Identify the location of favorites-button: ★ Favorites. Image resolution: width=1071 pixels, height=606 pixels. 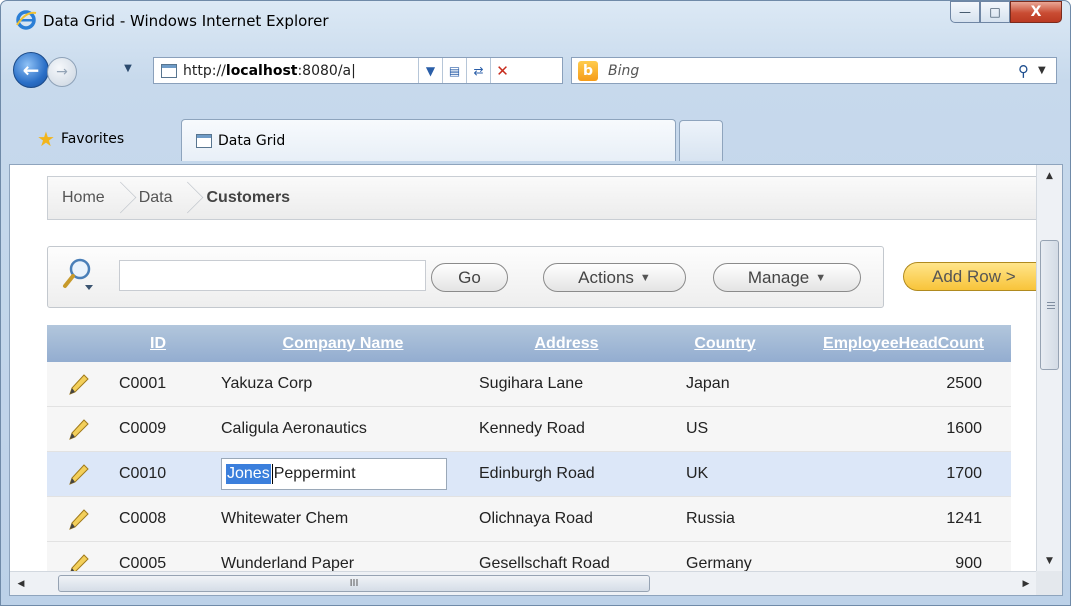
(80, 139).